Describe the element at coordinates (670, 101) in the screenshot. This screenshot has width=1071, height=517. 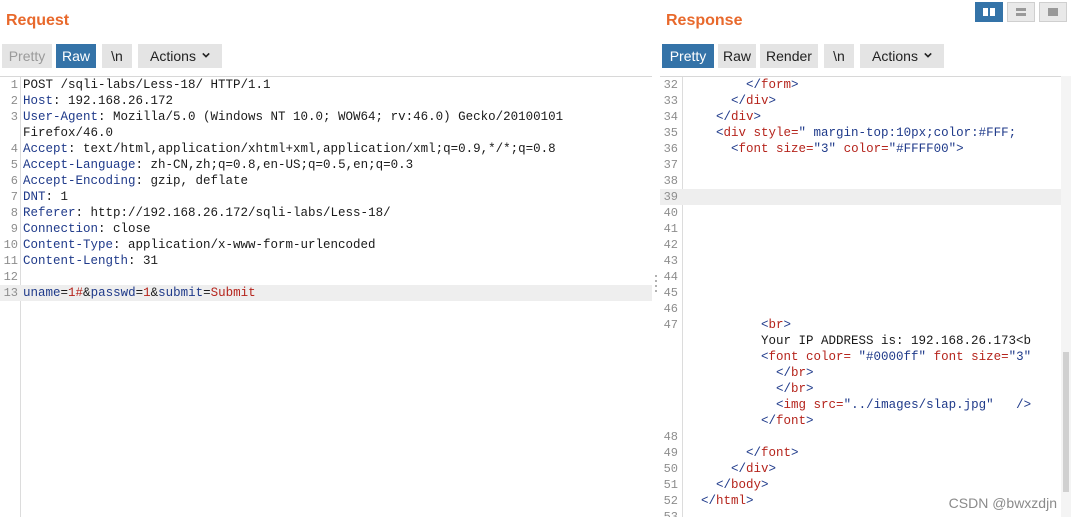
I see `line-number: 33` at that location.